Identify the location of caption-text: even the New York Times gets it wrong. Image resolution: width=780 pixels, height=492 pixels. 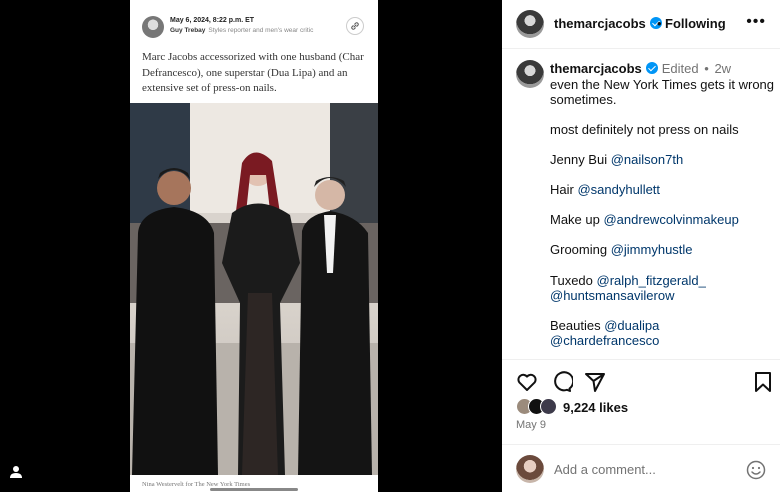
(662, 84).